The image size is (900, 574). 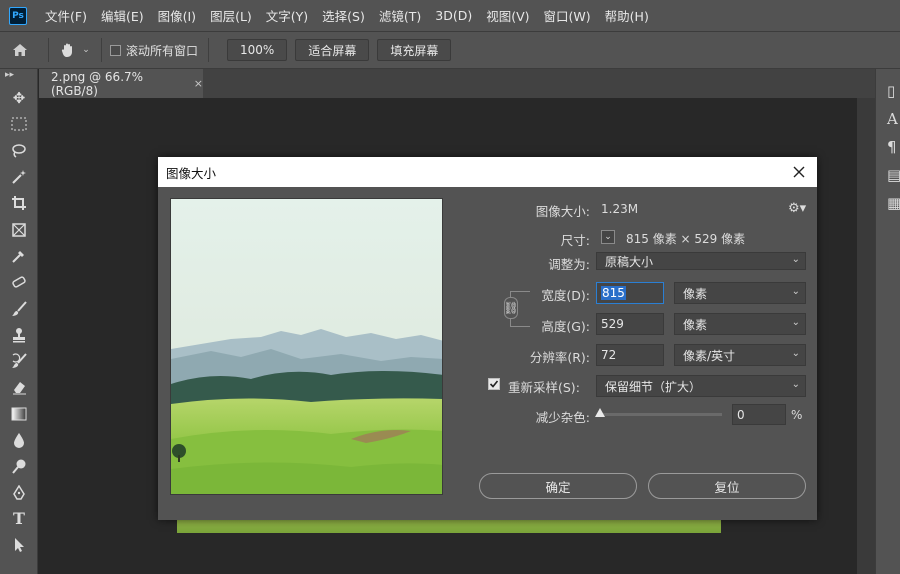 I want to click on fit-to-label: 调整为:, so click(x=569, y=264).